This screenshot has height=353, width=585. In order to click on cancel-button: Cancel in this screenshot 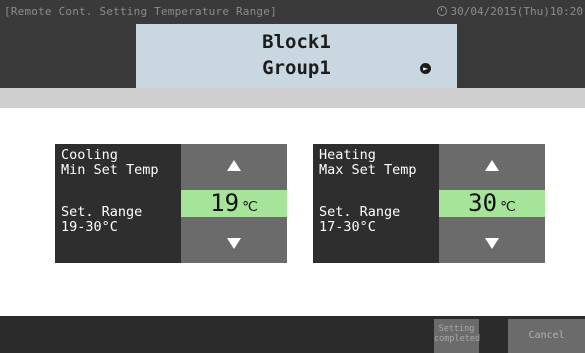, I will do `click(546, 336)`.